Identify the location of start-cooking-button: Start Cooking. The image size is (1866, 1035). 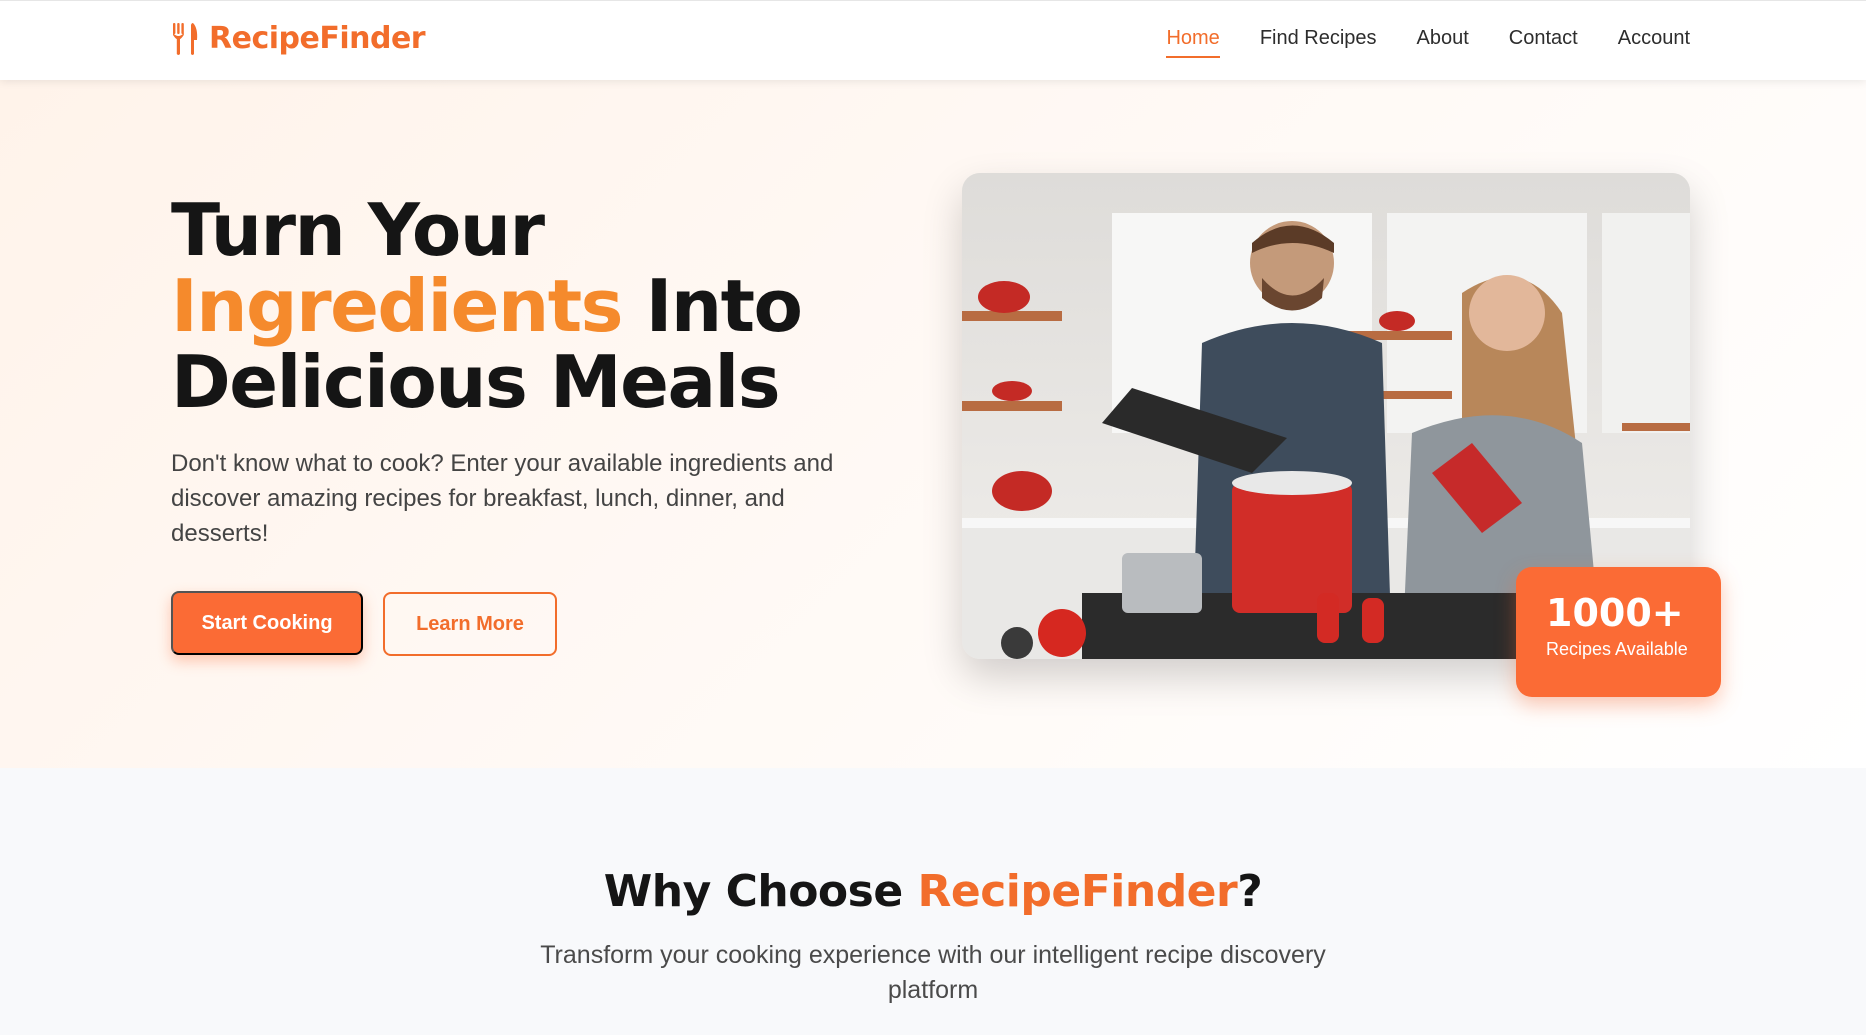
(267, 623).